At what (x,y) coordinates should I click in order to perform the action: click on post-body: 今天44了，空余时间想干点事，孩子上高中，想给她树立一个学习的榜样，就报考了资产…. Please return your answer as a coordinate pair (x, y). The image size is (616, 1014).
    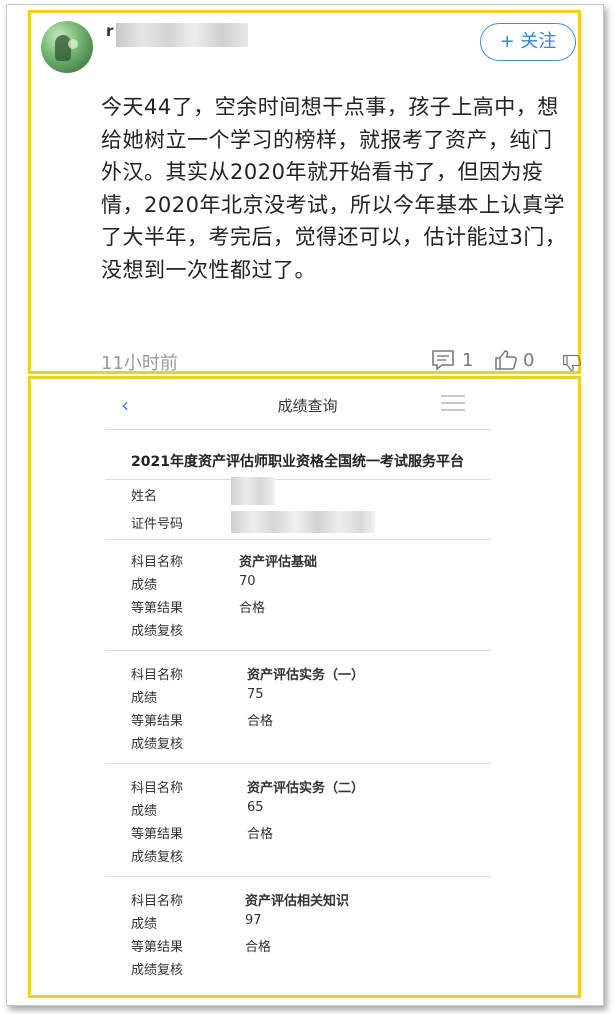
    Looking at the image, I should click on (334, 188).